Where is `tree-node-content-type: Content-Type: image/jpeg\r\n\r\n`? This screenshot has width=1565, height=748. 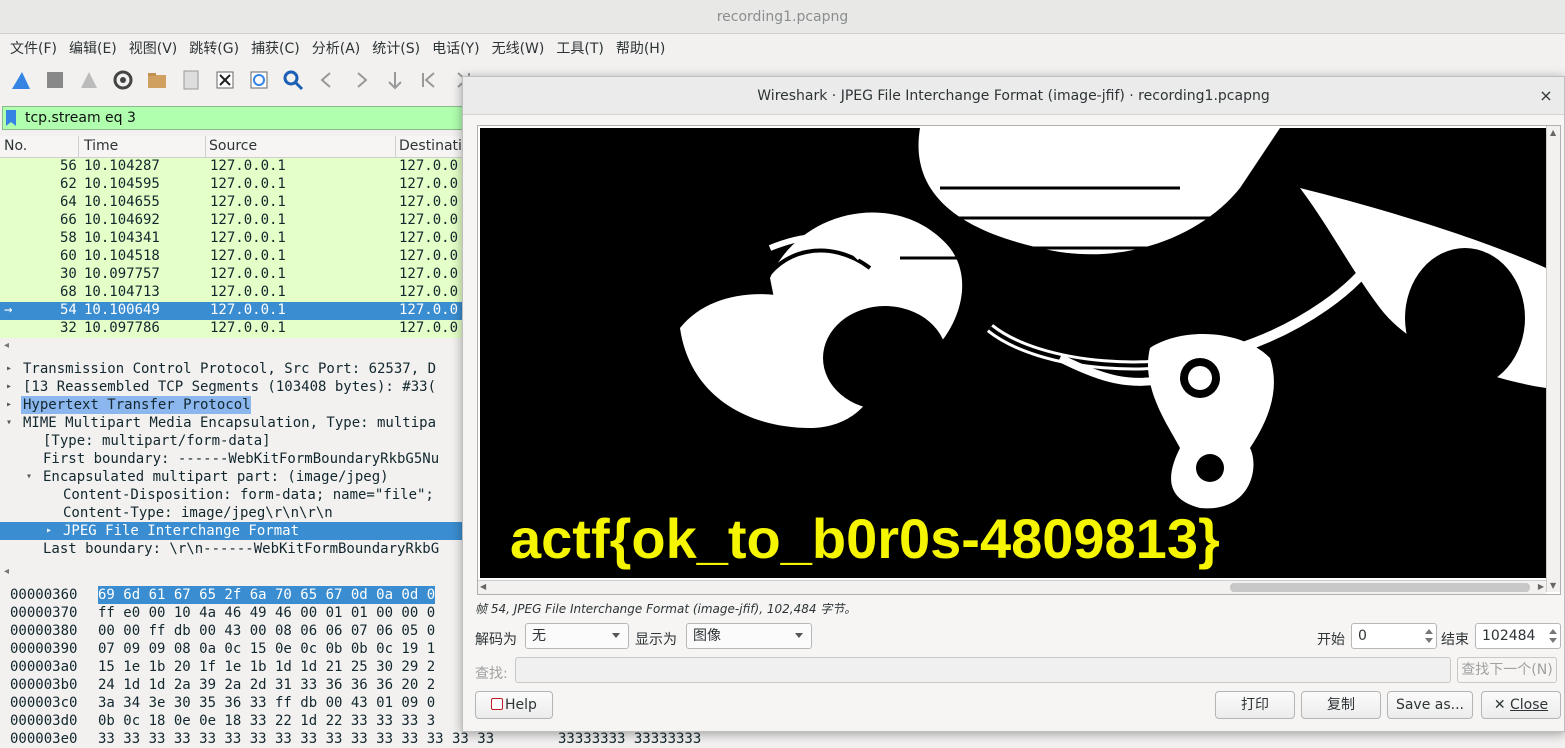
tree-node-content-type: Content-Type: image/jpeg\r\n\r\n is located at coordinates (235, 513).